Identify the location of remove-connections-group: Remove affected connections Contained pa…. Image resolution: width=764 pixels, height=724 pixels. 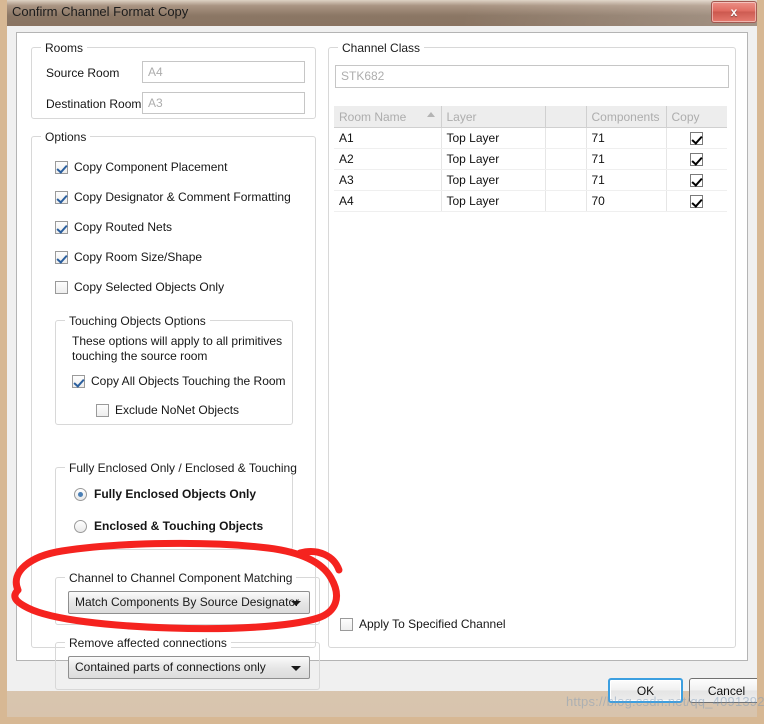
(187, 663).